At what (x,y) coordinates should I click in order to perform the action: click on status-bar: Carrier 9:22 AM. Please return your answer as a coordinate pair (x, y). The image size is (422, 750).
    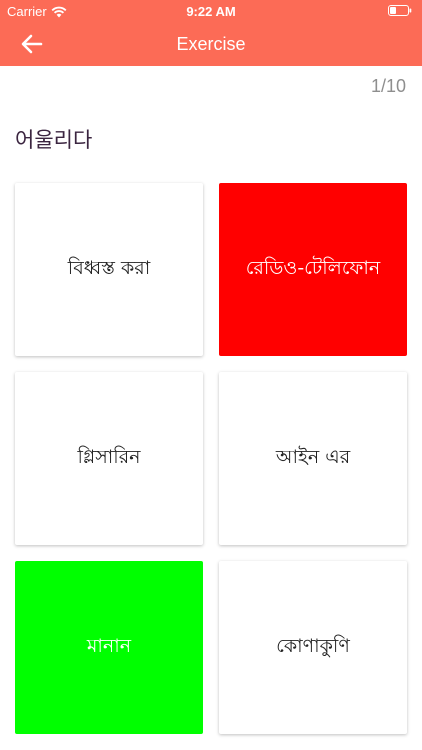
    Looking at the image, I should click on (211, 11).